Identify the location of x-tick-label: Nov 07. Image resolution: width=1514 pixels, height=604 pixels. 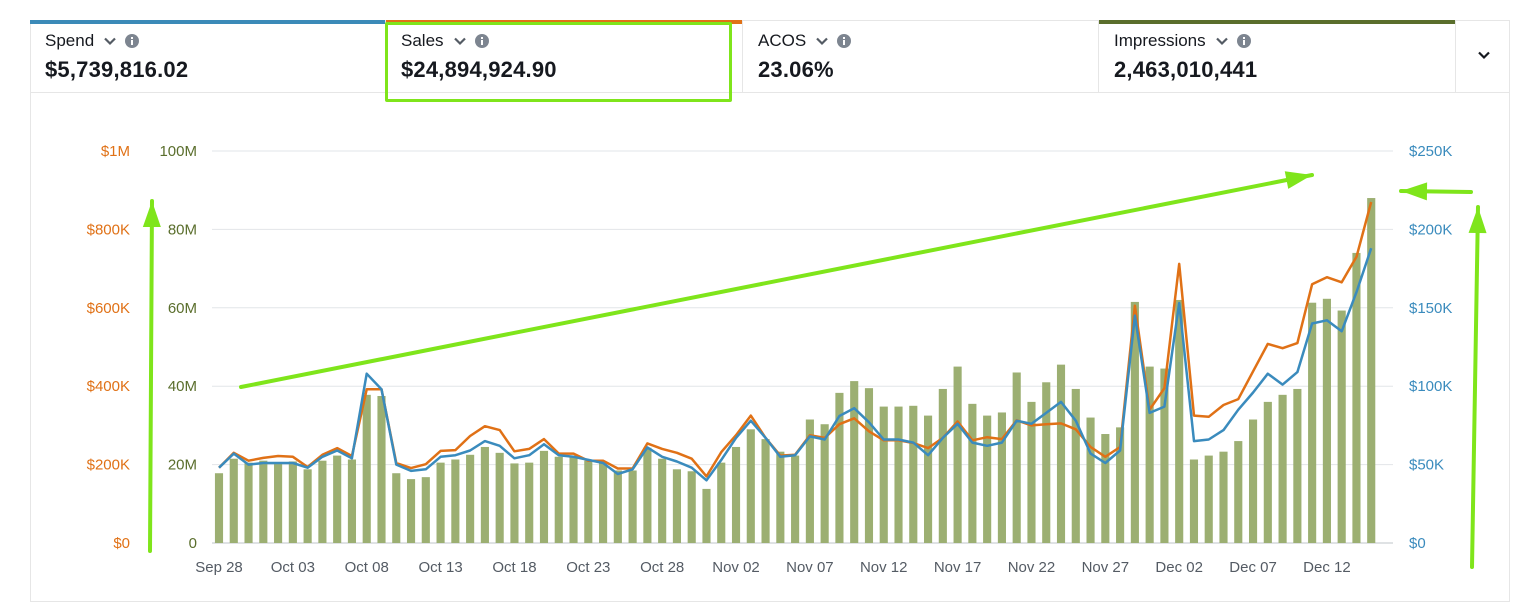
(810, 567).